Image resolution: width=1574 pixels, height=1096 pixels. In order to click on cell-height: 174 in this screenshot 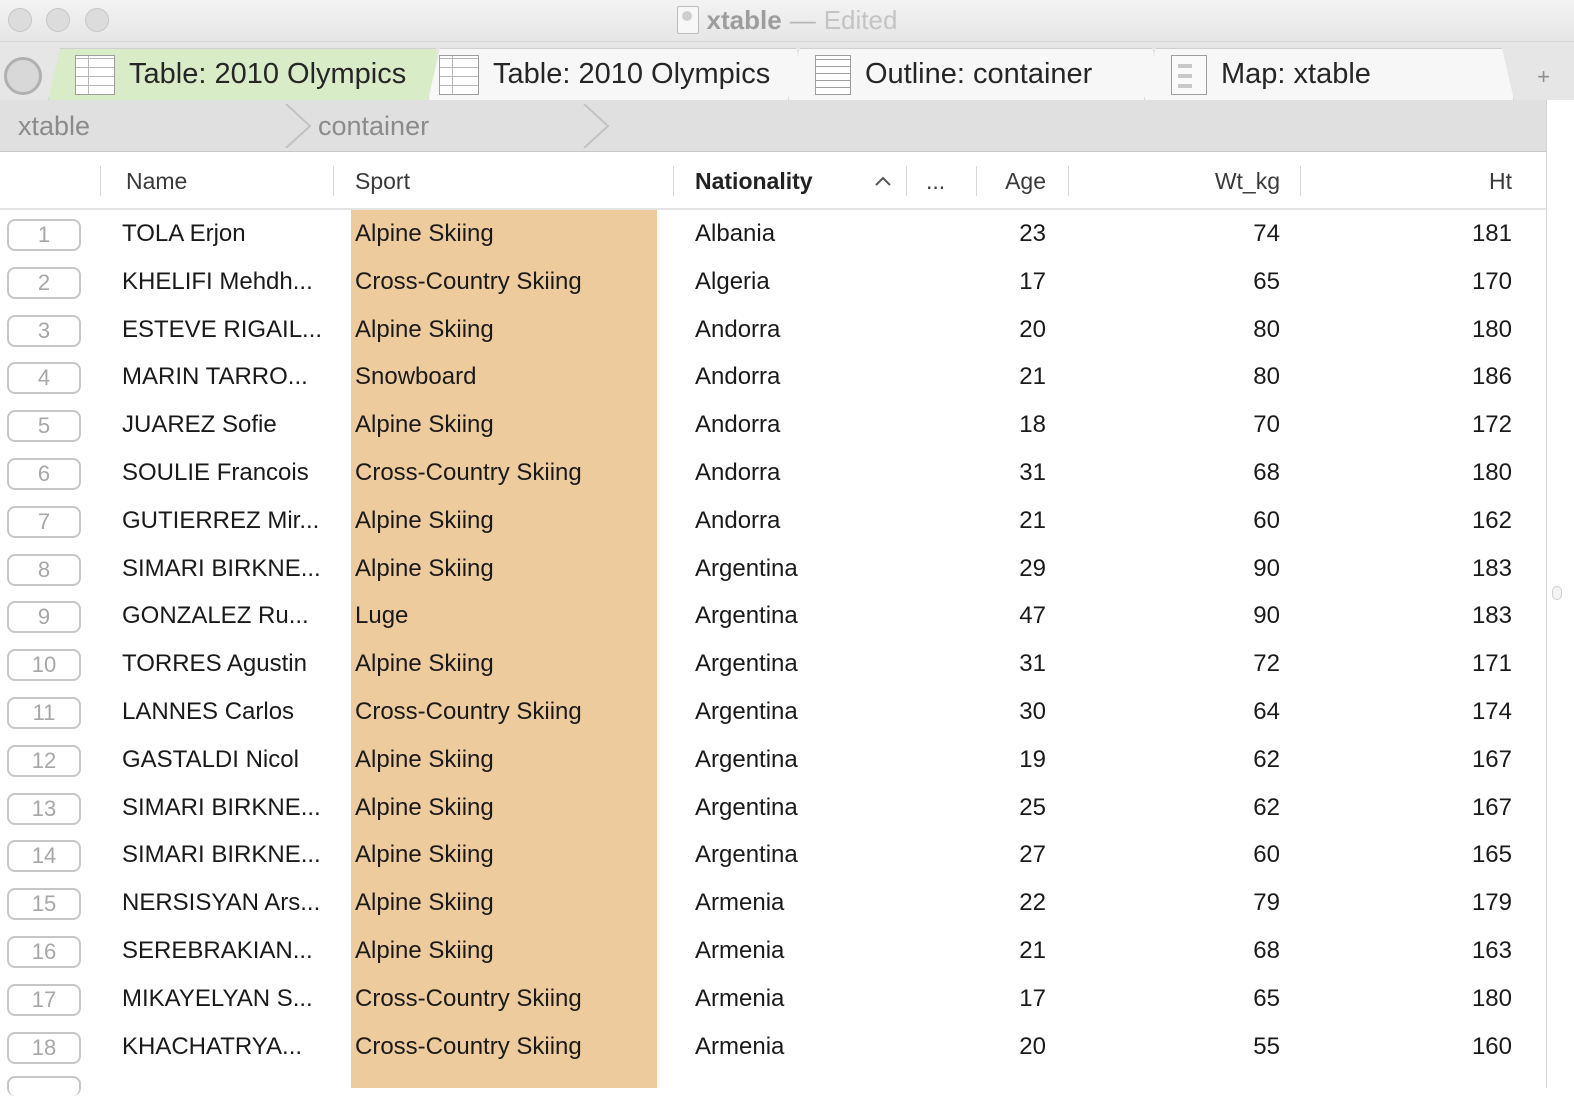, I will do `click(1491, 711)`.